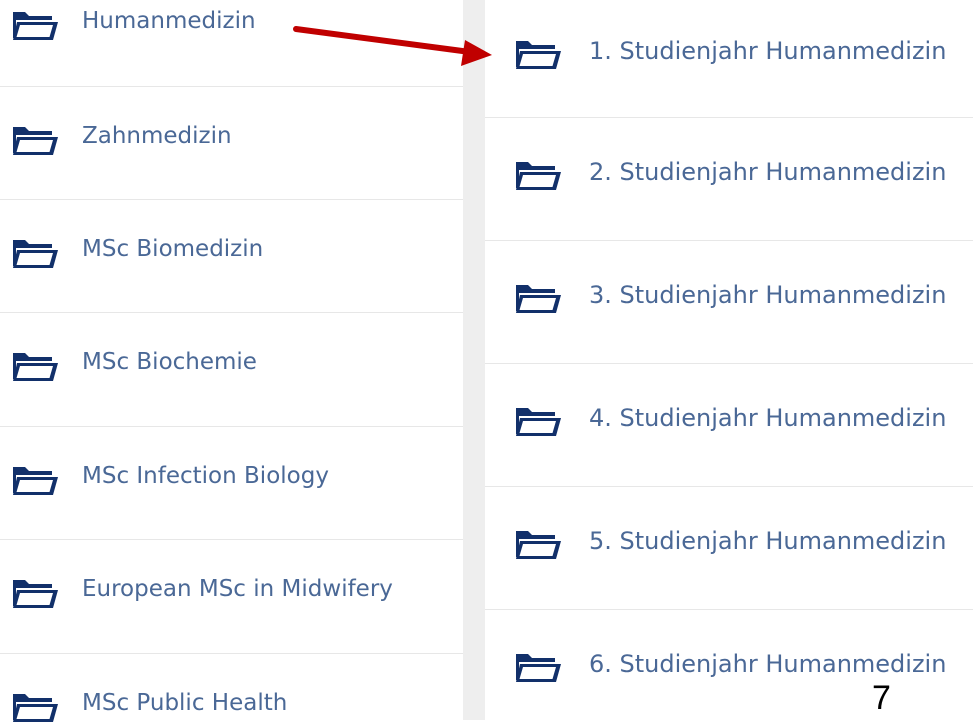 Image resolution: width=973 pixels, height=724 pixels. What do you see at coordinates (881, 698) in the screenshot?
I see `page-number: 7` at bounding box center [881, 698].